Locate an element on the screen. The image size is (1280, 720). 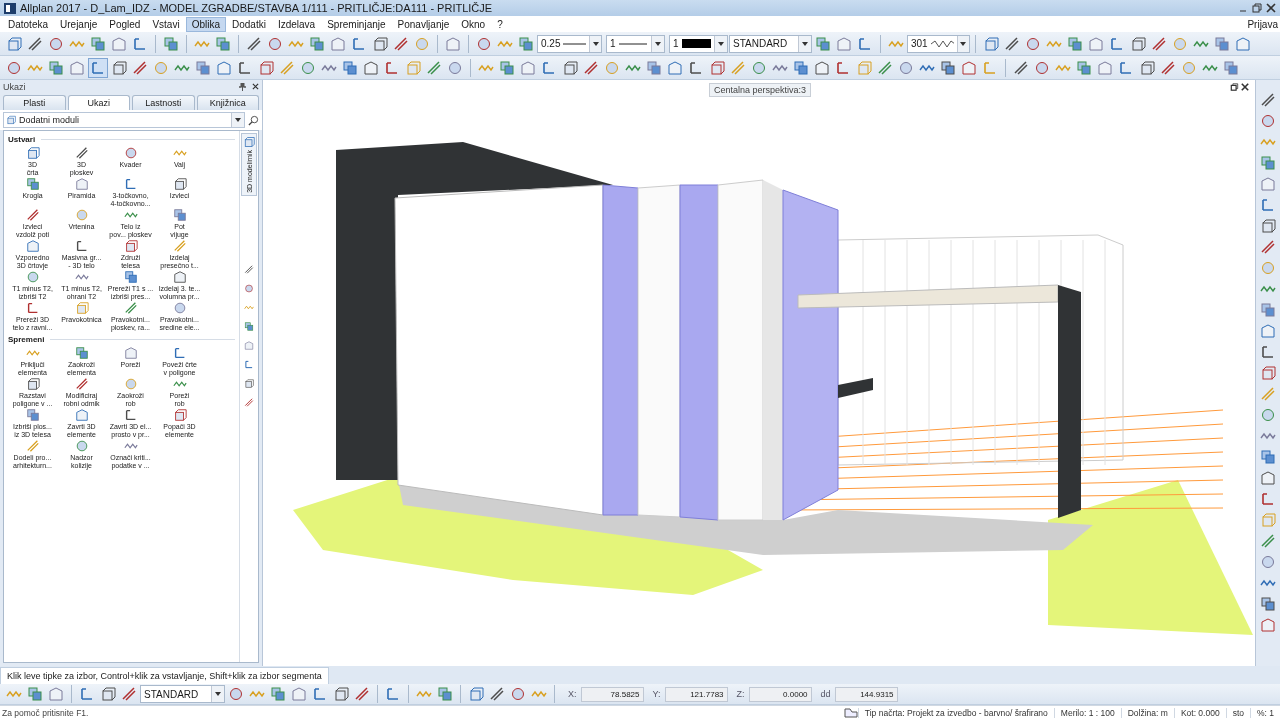
menu-item: Ponavljanje is located at coordinates (423, 24).